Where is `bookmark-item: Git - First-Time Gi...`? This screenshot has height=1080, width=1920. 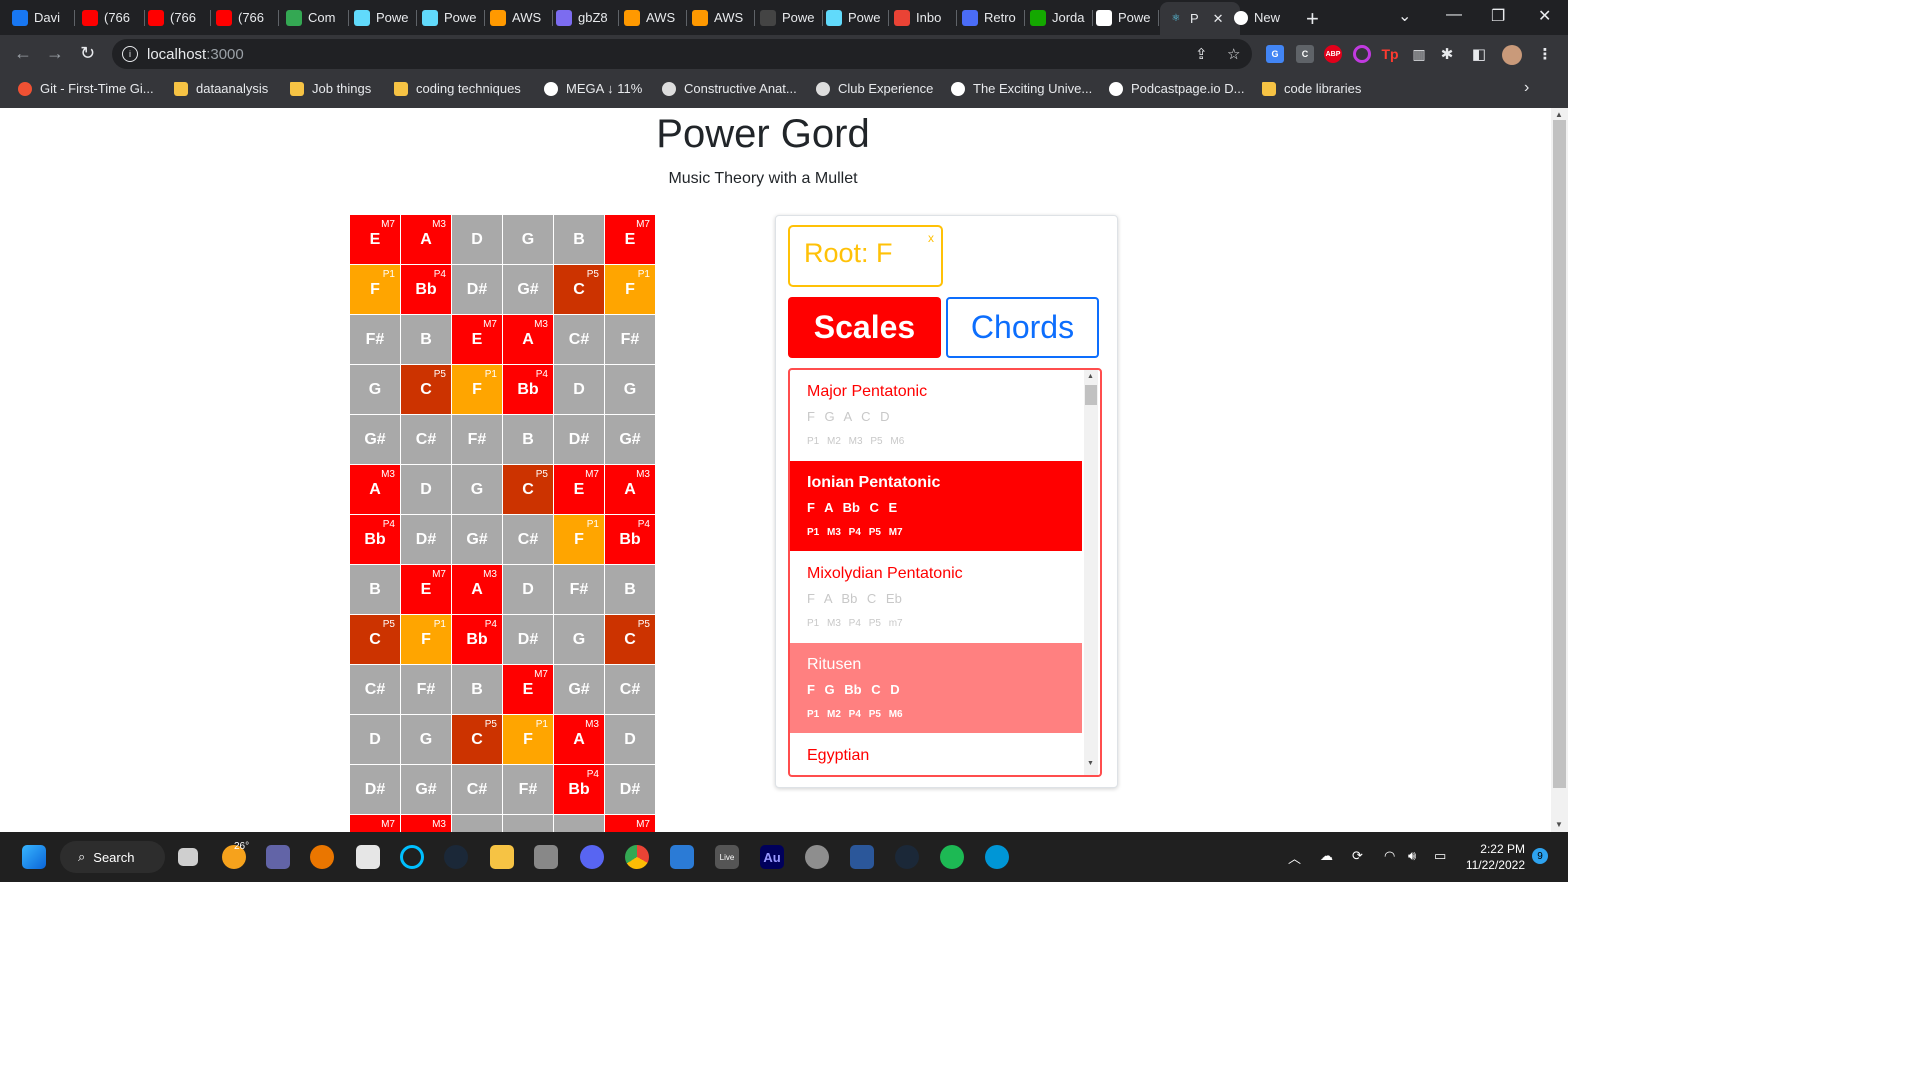
bookmark-item: Git - First-Time Gi... is located at coordinates (86, 88).